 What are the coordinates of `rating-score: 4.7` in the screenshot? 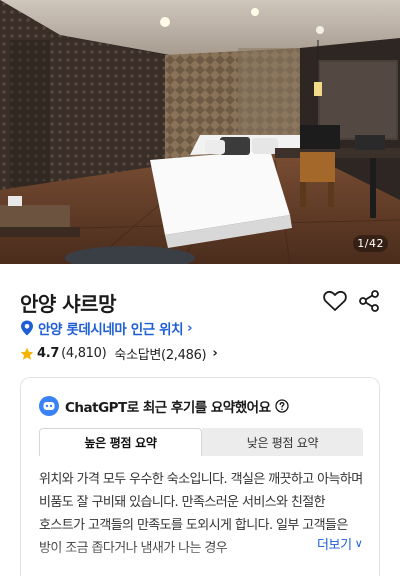 It's located at (48, 353).